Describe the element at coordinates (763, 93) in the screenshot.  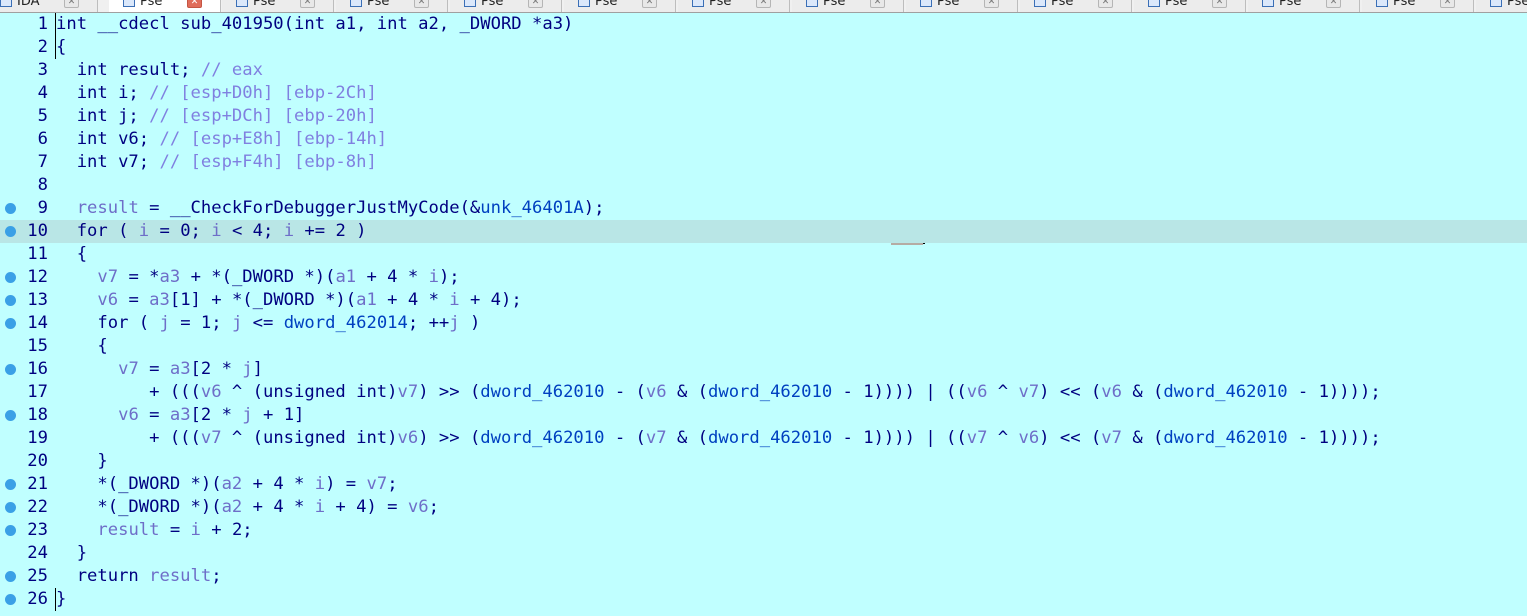
I see `code-line: 4 int i; // [esp+D0h] [ebp-2Ch]` at that location.